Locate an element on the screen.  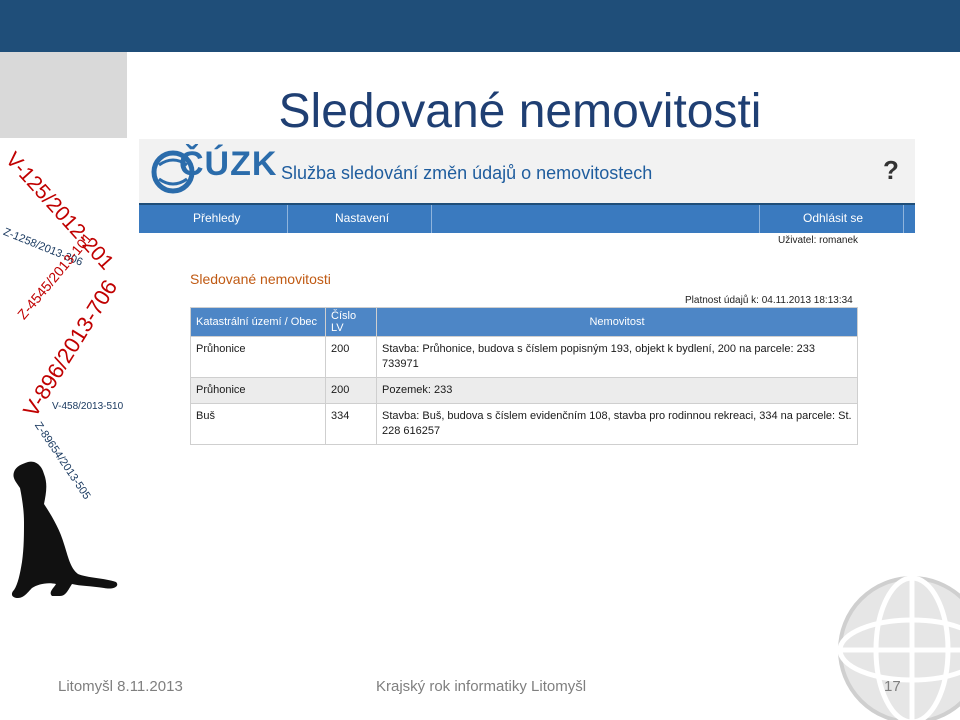
nav-overview: Přehledy is located at coordinates (216, 218).